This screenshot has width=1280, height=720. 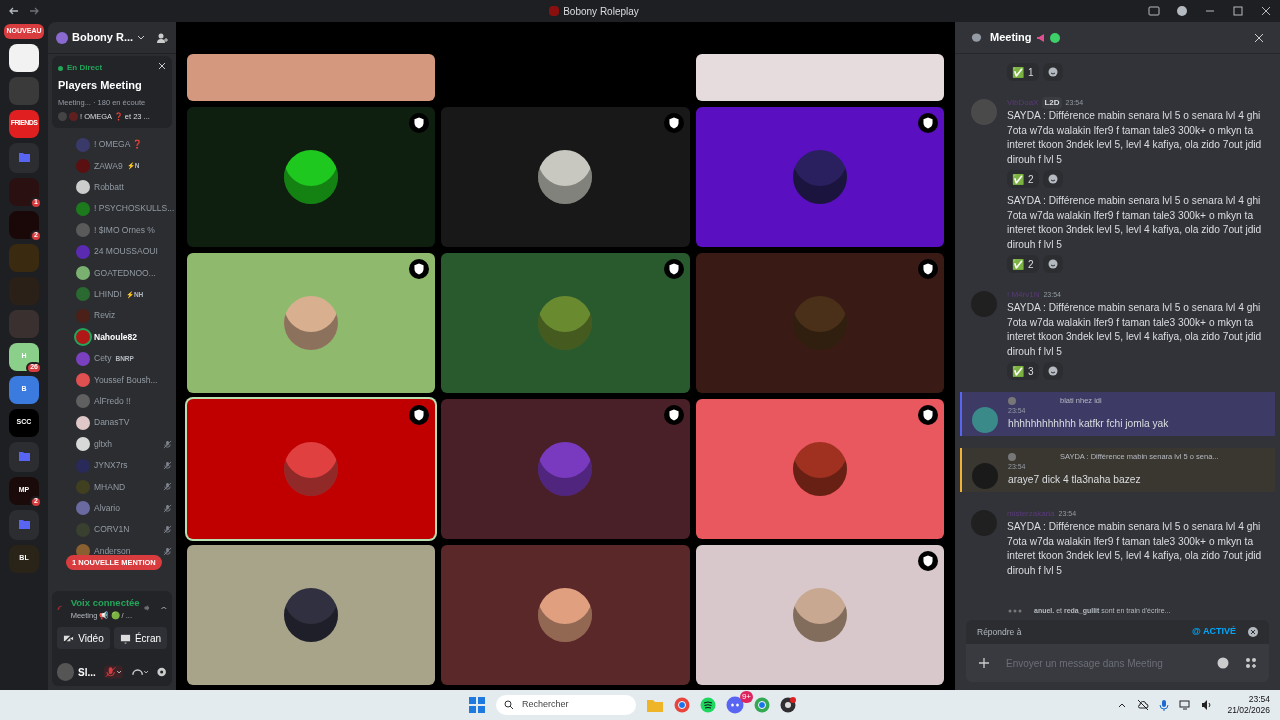 I want to click on network-icon, so click(x=1185, y=705).